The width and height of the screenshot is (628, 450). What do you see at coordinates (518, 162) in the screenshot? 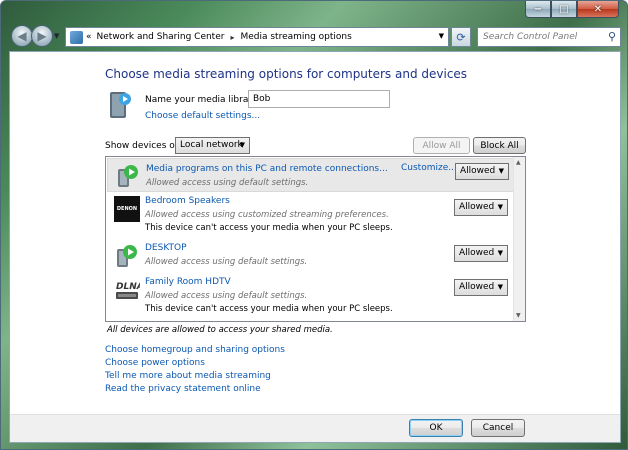
I see `scroll-up-icon: ▲` at bounding box center [518, 162].